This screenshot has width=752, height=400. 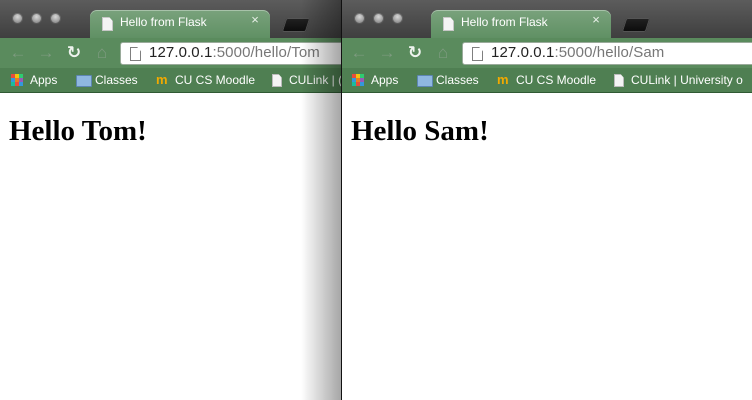 I want to click on address-url: 127.0.0.1:5000/hello/Tom, so click(x=234, y=52).